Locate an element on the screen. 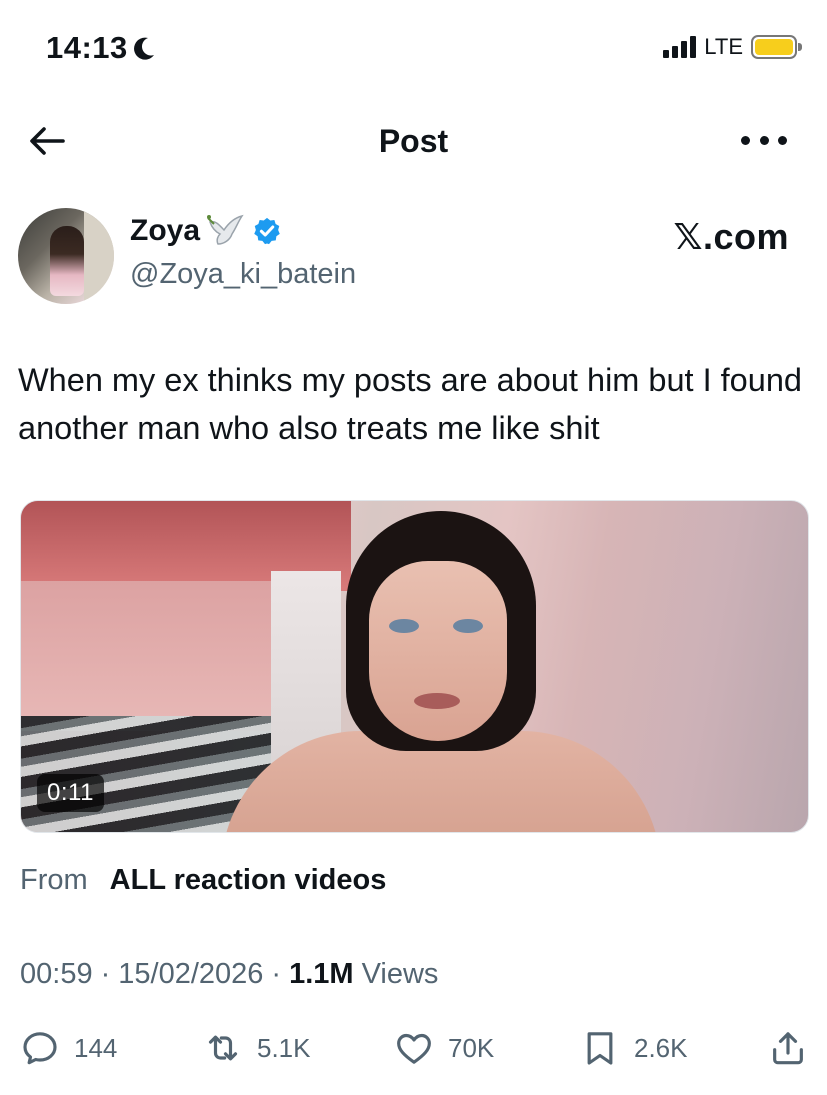 The width and height of the screenshot is (827, 1095). post-date: 15/02/2026 is located at coordinates (190, 974).